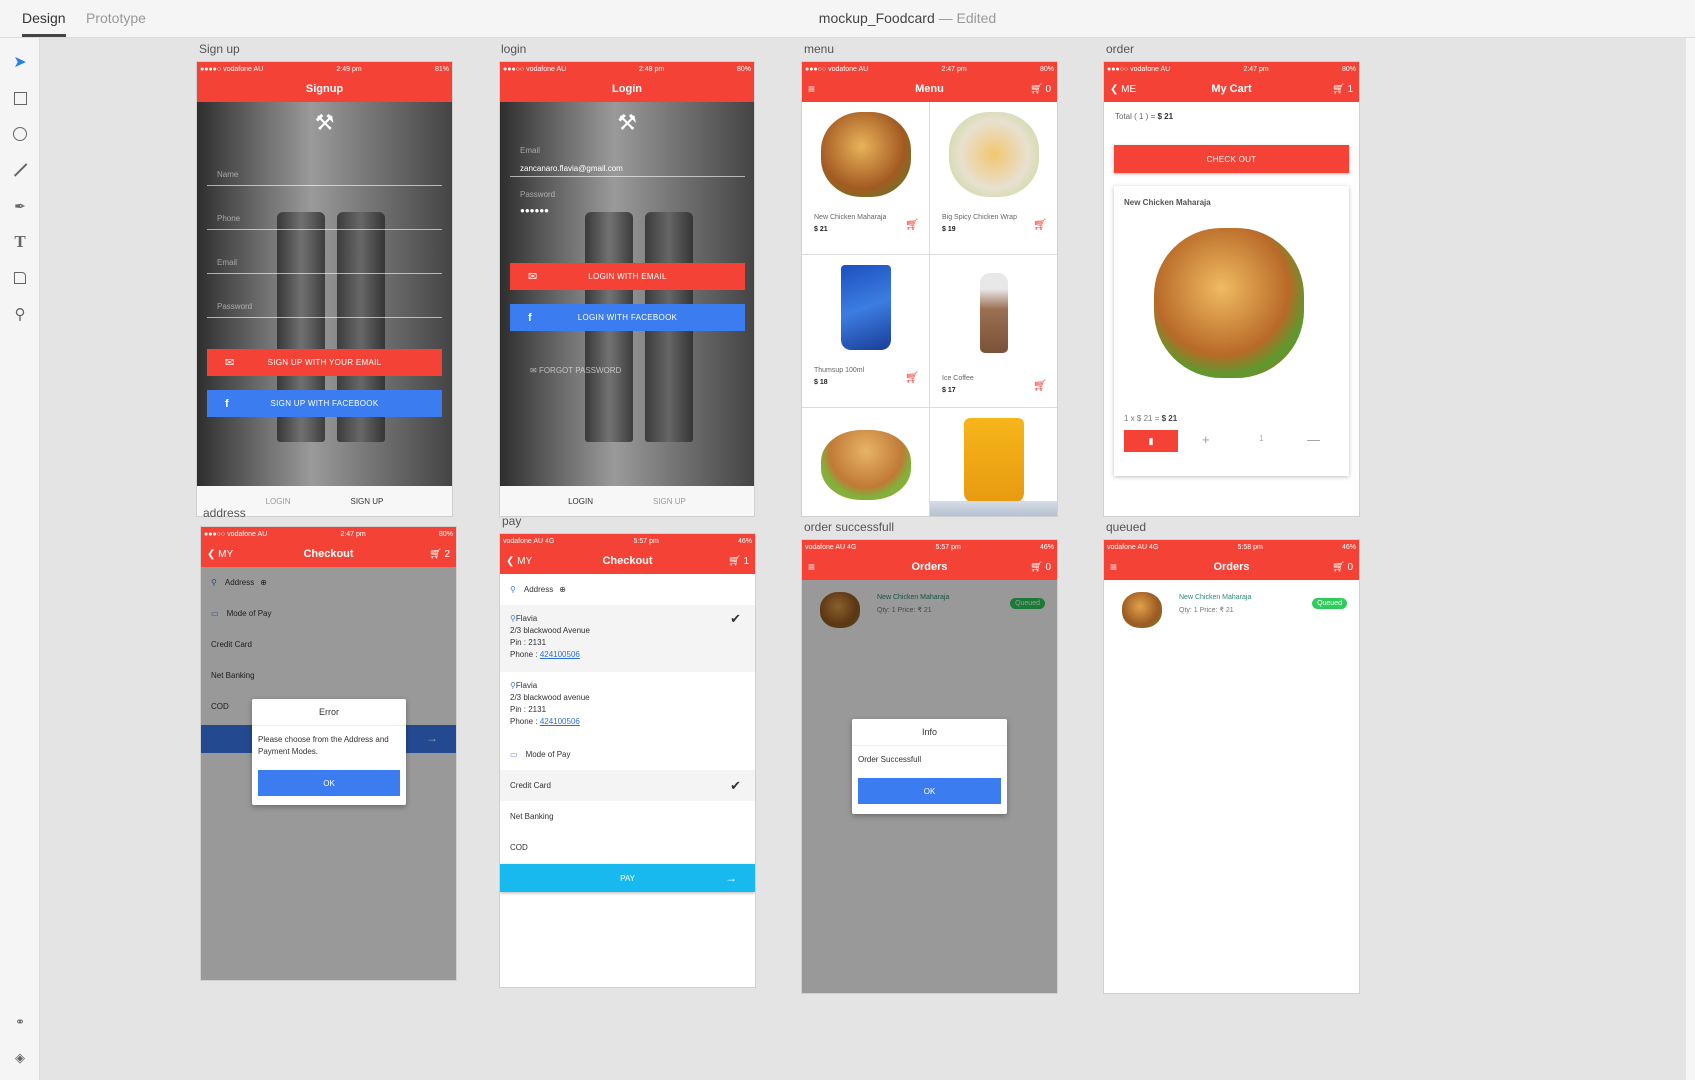 The height and width of the screenshot is (1080, 1695). Describe the element at coordinates (1229, 303) in the screenshot. I see `burger-image` at that location.